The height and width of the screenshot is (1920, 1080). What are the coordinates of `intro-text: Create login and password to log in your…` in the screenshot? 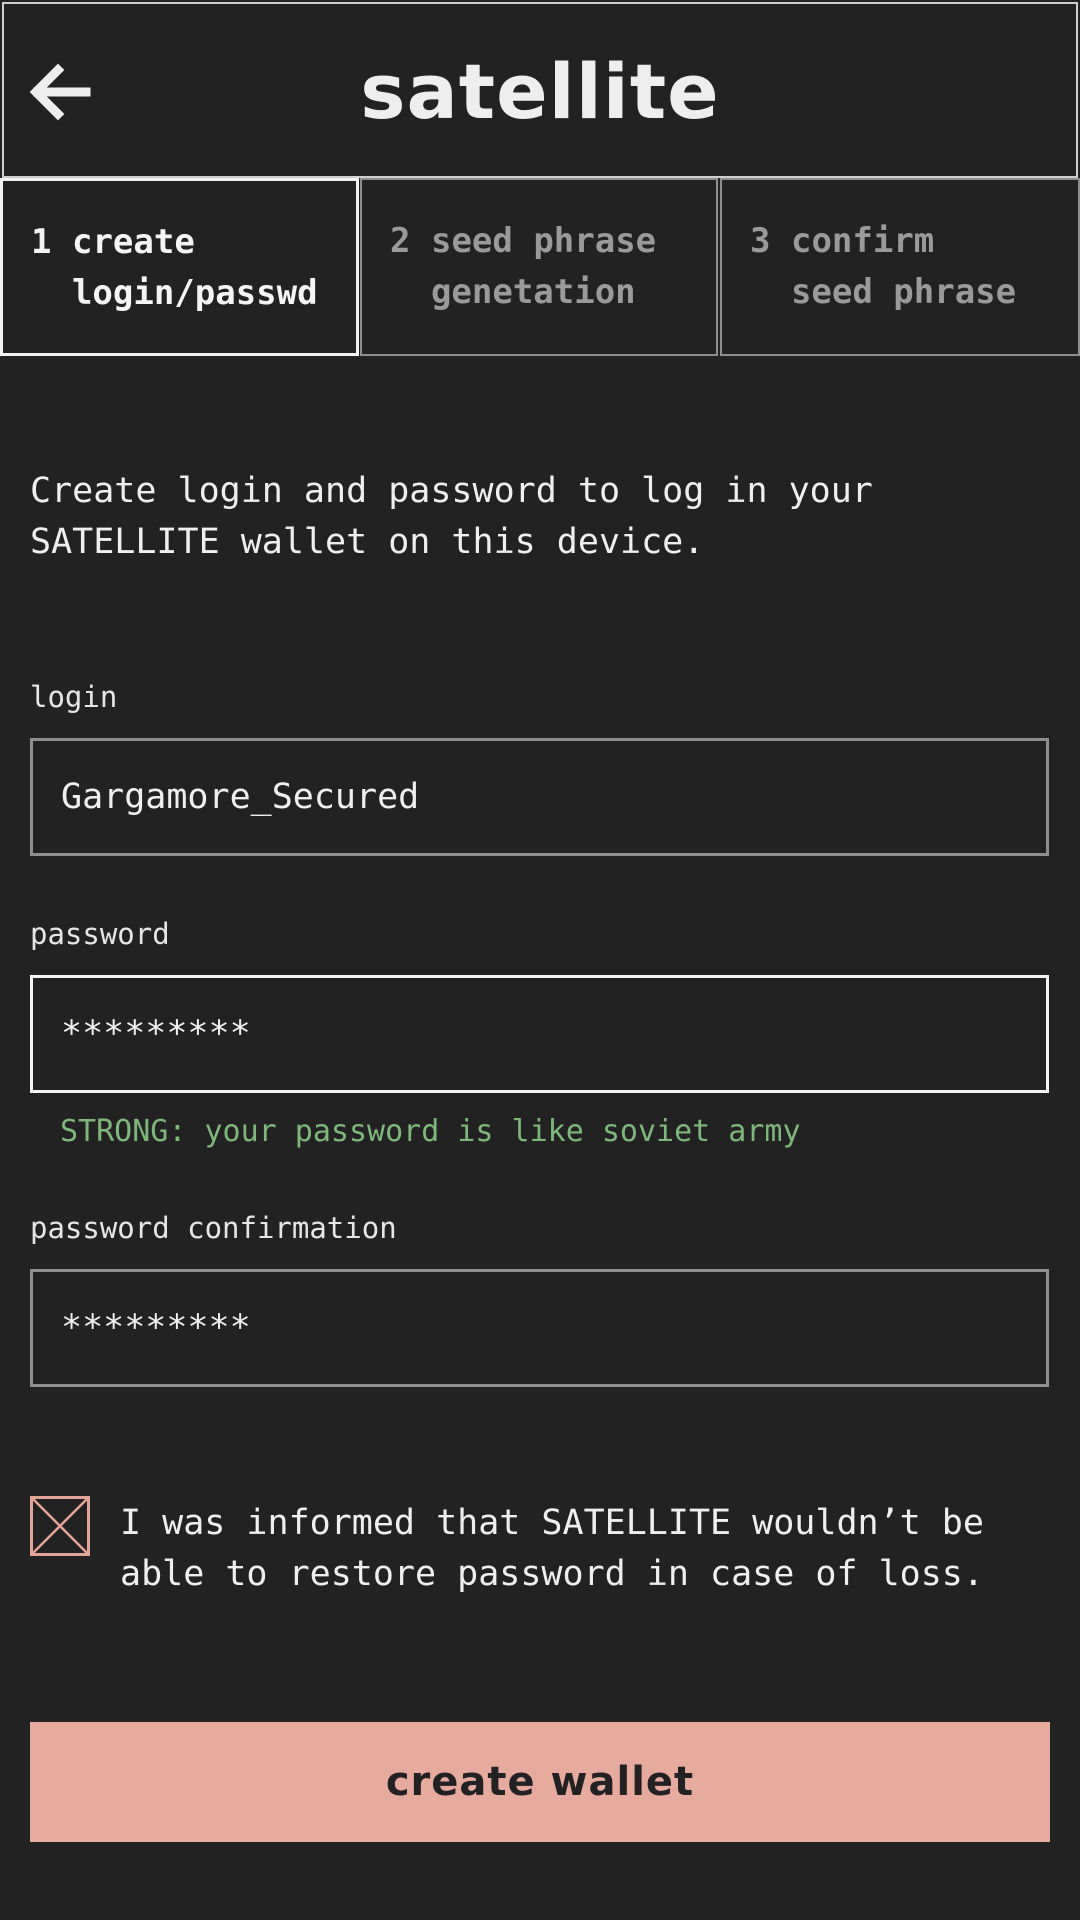 It's located at (535, 517).